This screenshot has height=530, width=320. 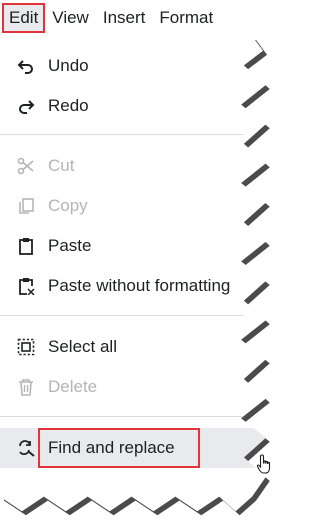 I want to click on select-all-icon, so click(x=26, y=347).